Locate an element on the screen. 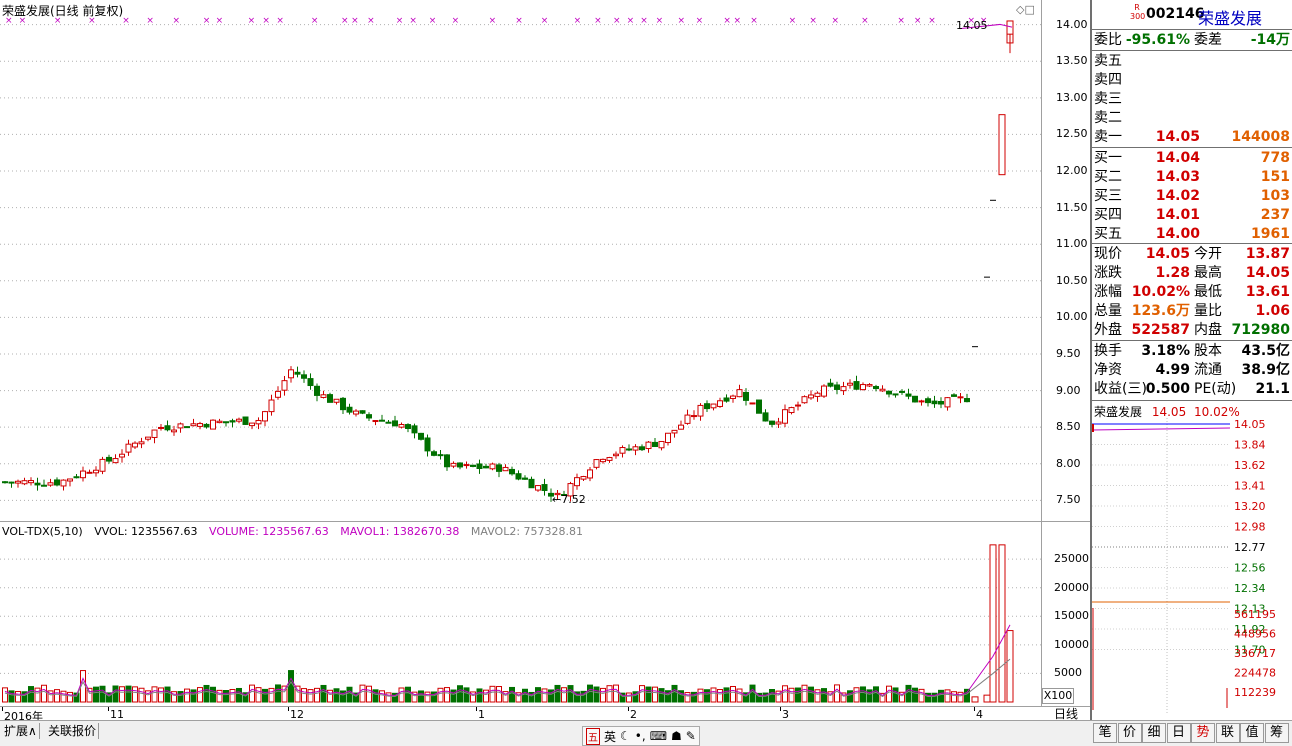  tab-2: 细 is located at coordinates (1154, 733).